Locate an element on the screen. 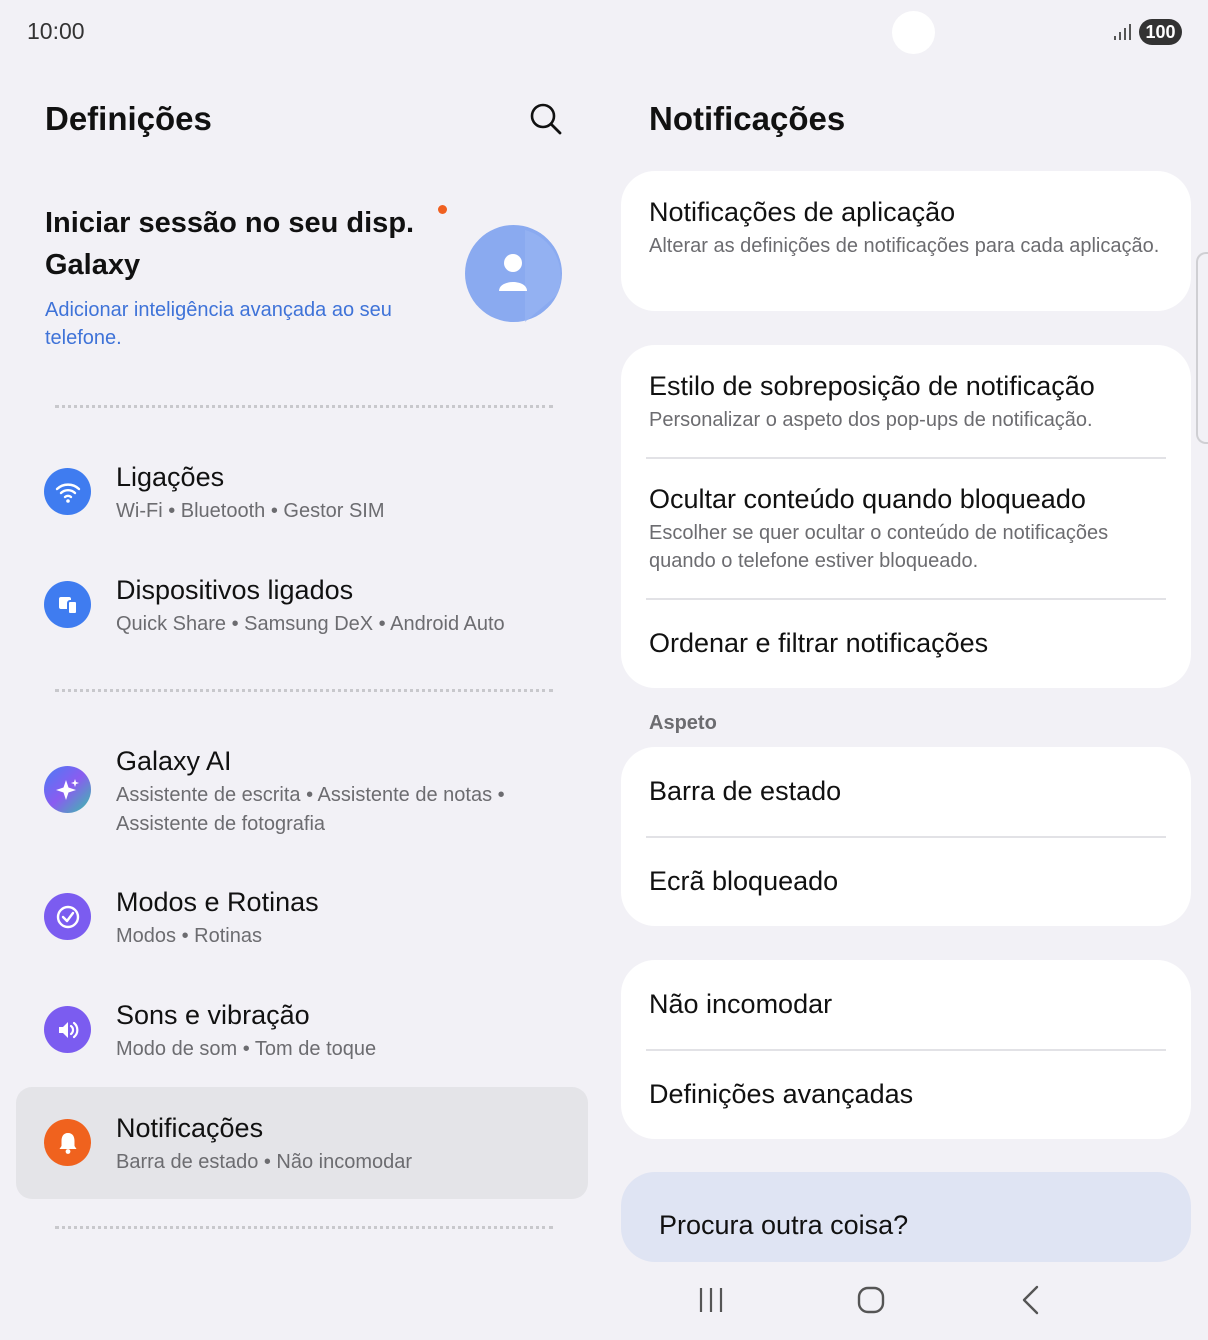 The height and width of the screenshot is (1340, 1208). row-title: Notificações de aplicação is located at coordinates (802, 212).